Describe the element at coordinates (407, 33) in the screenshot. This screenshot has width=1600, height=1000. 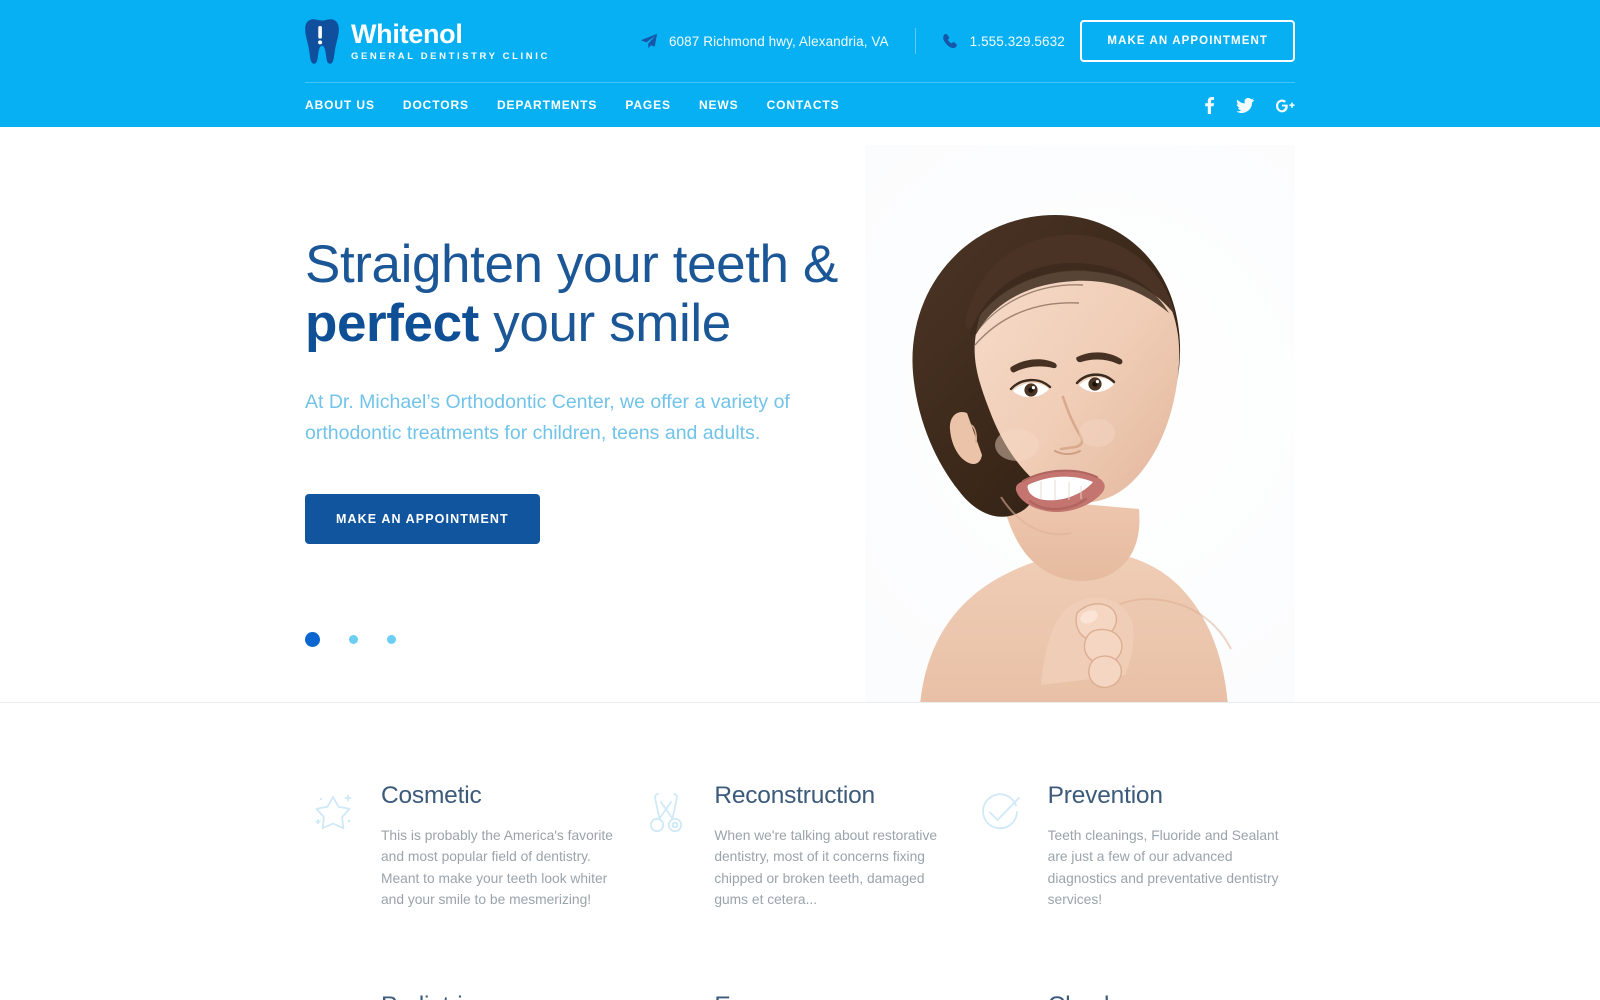
I see `brand-name: Whitenol` at that location.